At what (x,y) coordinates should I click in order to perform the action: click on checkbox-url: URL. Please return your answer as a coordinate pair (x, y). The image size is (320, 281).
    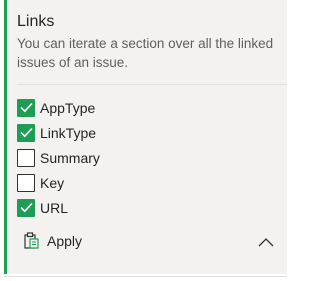
    Looking at the image, I should click on (58, 207).